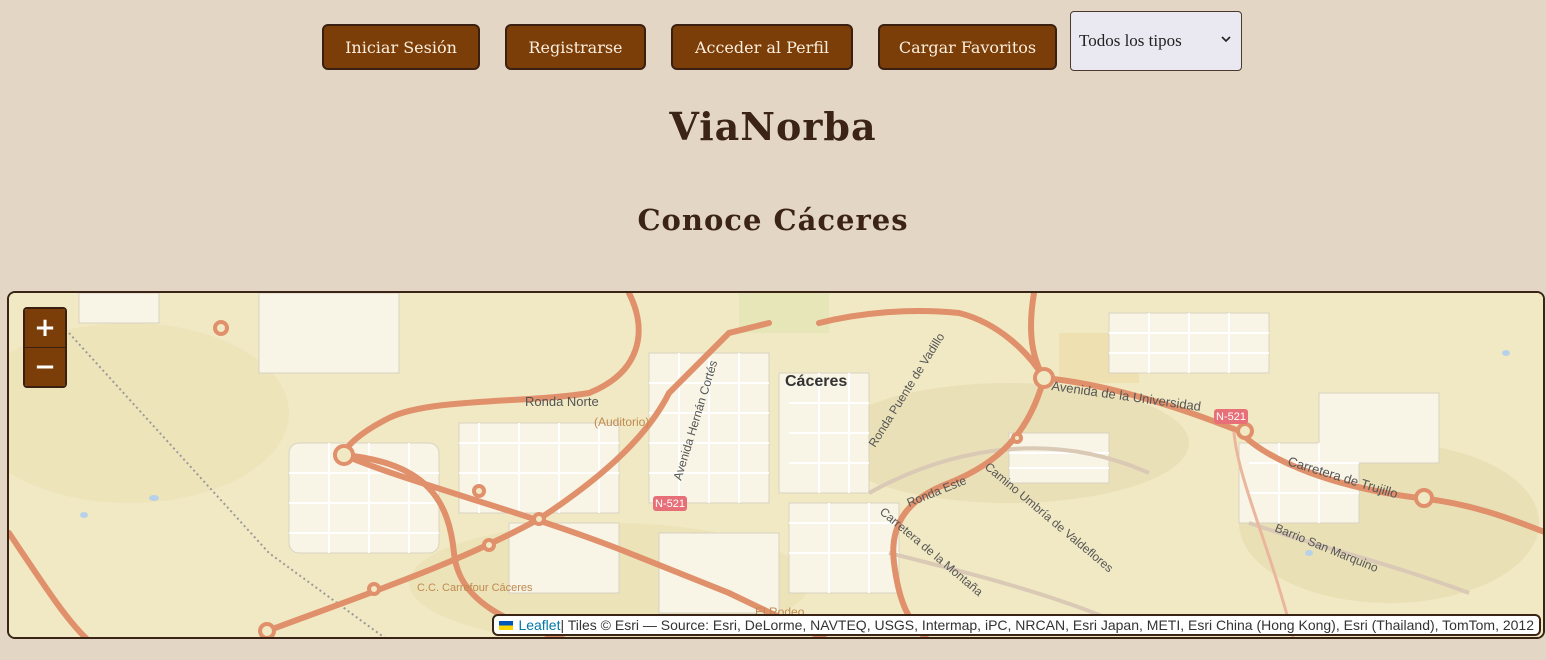  Describe the element at coordinates (762, 47) in the screenshot. I see `profile-button: Acceder al Perfil` at that location.